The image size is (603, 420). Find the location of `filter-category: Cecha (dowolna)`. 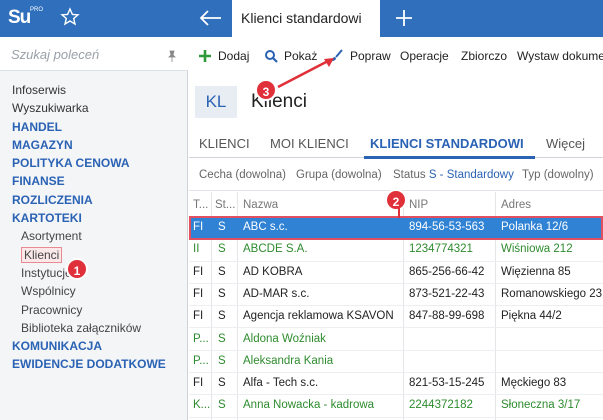

filter-category: Cecha (dowolna) is located at coordinates (242, 175).